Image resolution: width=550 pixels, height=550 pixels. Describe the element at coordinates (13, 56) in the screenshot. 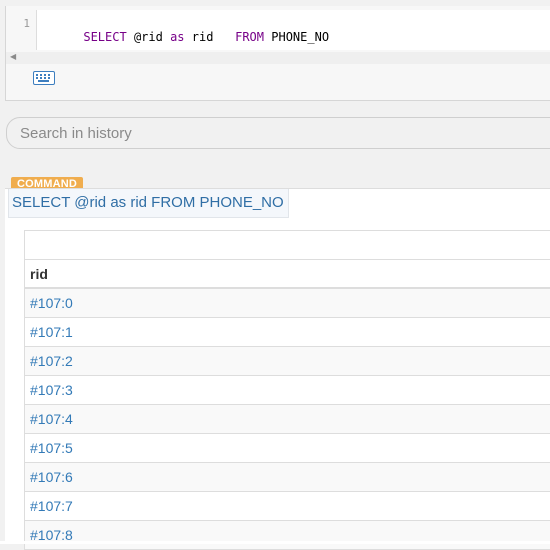

I see `scroll-left-icon: ◀` at that location.